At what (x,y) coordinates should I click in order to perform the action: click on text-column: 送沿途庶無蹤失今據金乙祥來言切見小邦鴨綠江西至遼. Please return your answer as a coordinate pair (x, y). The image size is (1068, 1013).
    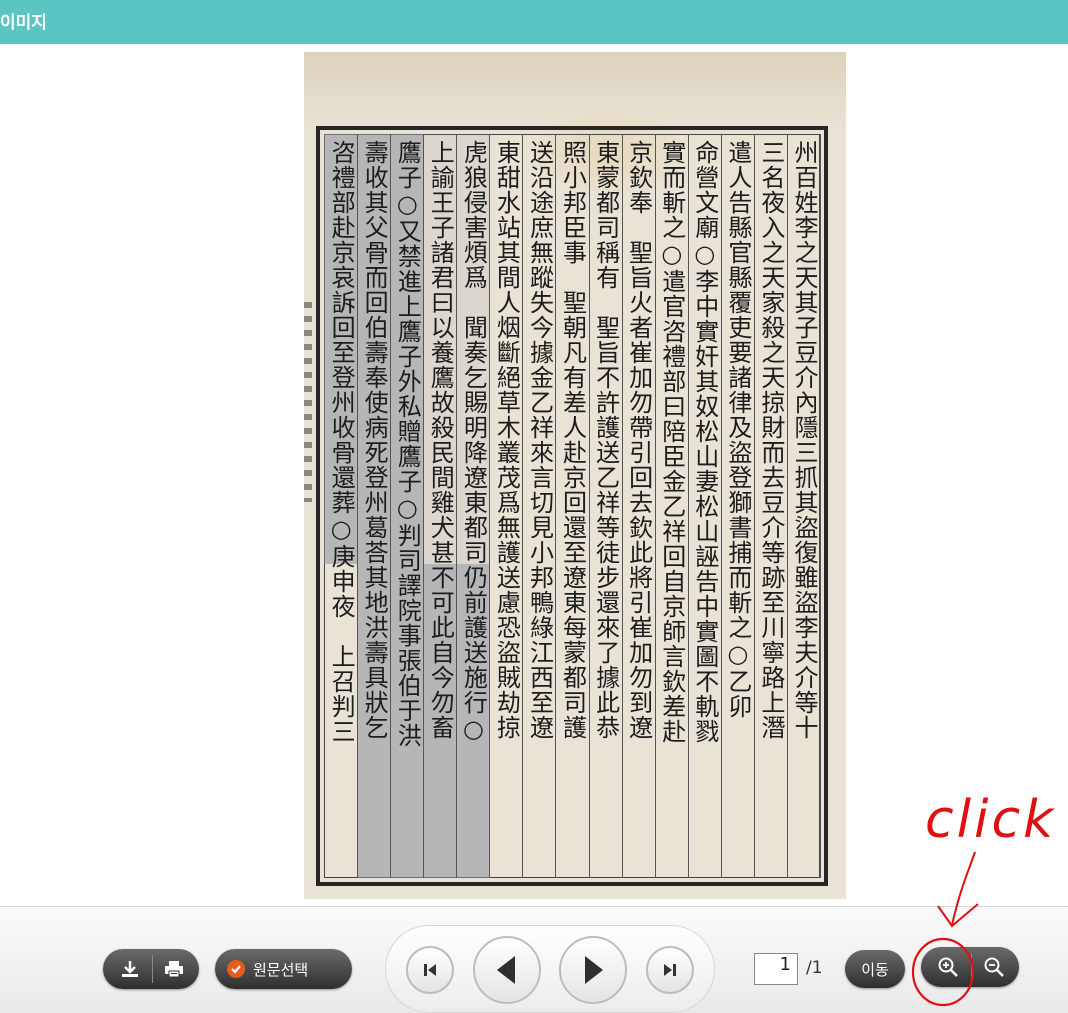
    Looking at the image, I should click on (539, 440).